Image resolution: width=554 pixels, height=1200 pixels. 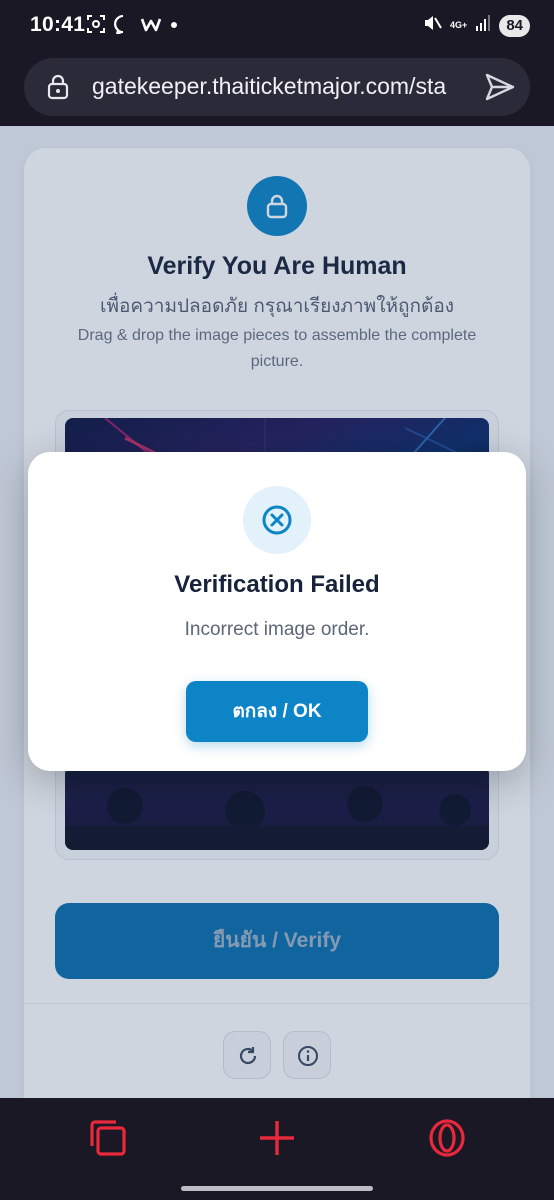 I want to click on dialog-title: Verification Failed, so click(x=277, y=584).